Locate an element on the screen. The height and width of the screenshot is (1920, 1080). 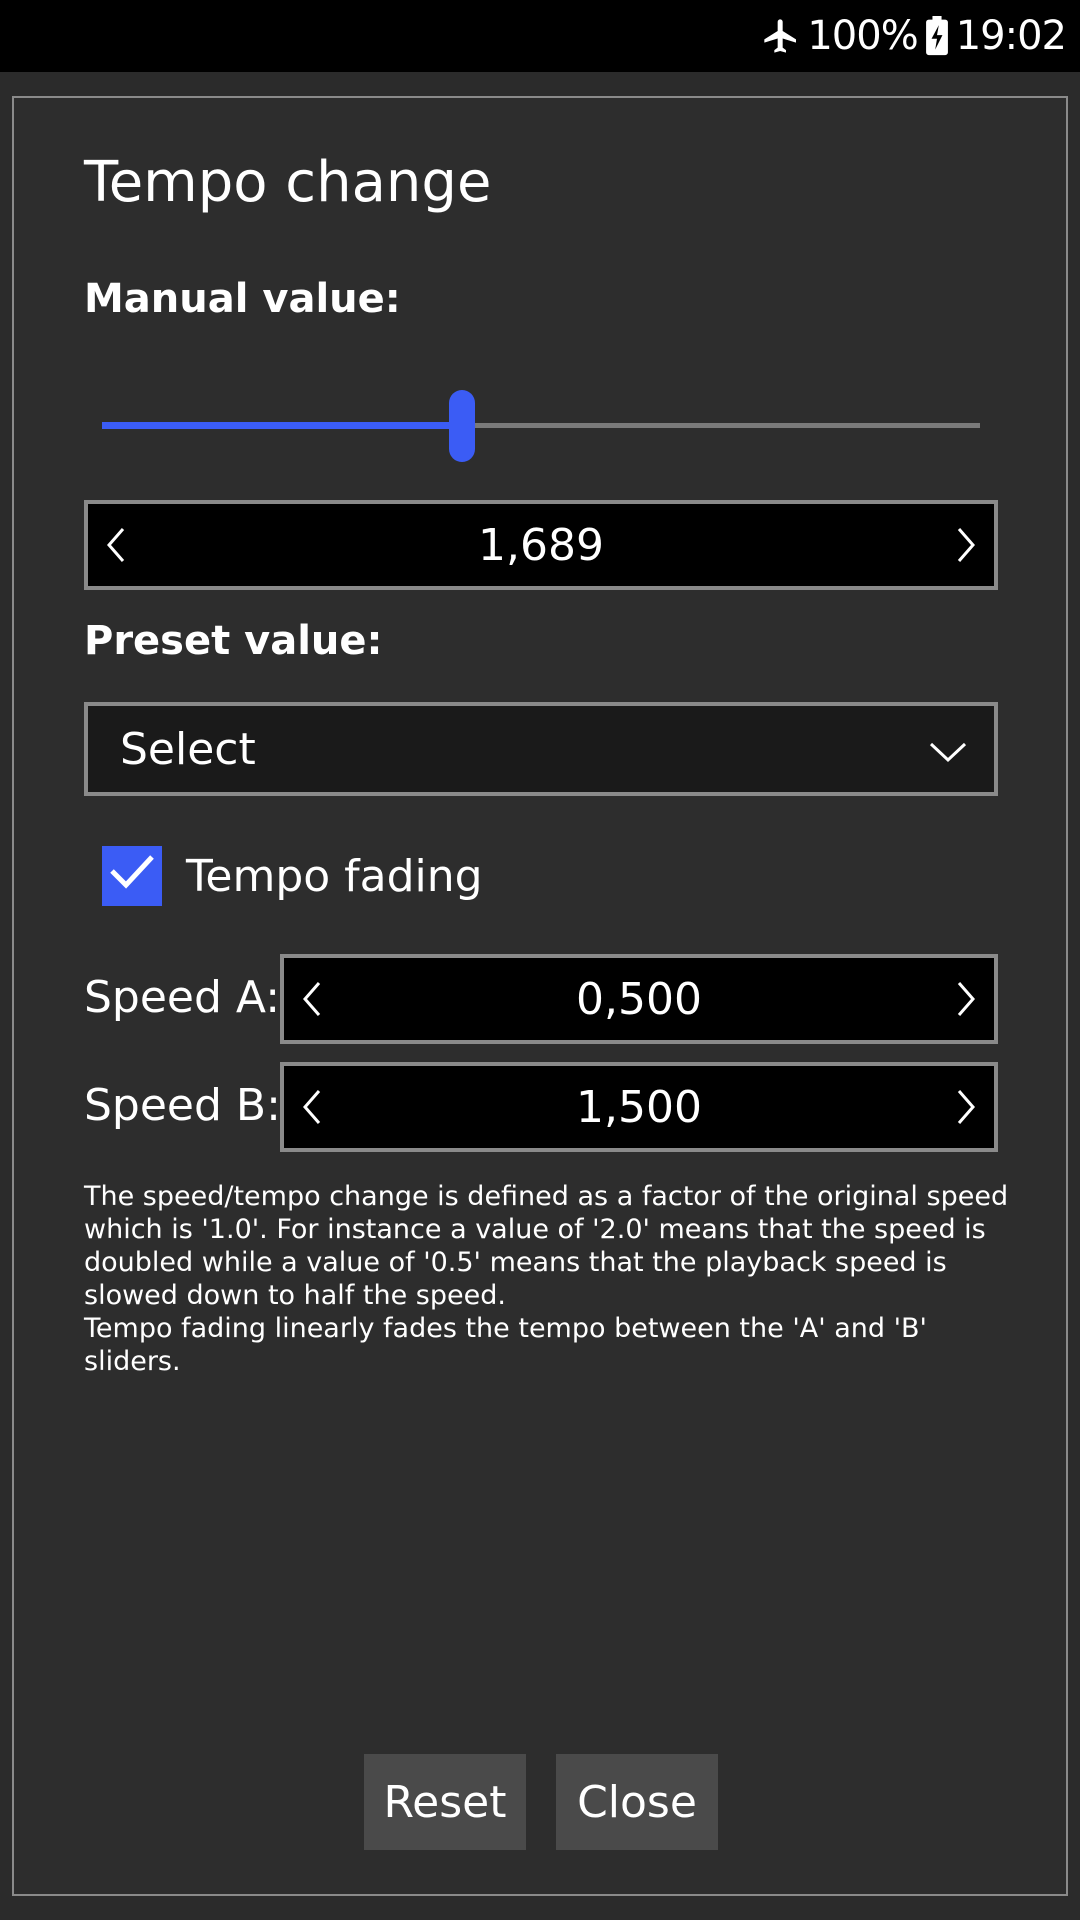
speed-a-stepper: 0,500 is located at coordinates (639, 999).